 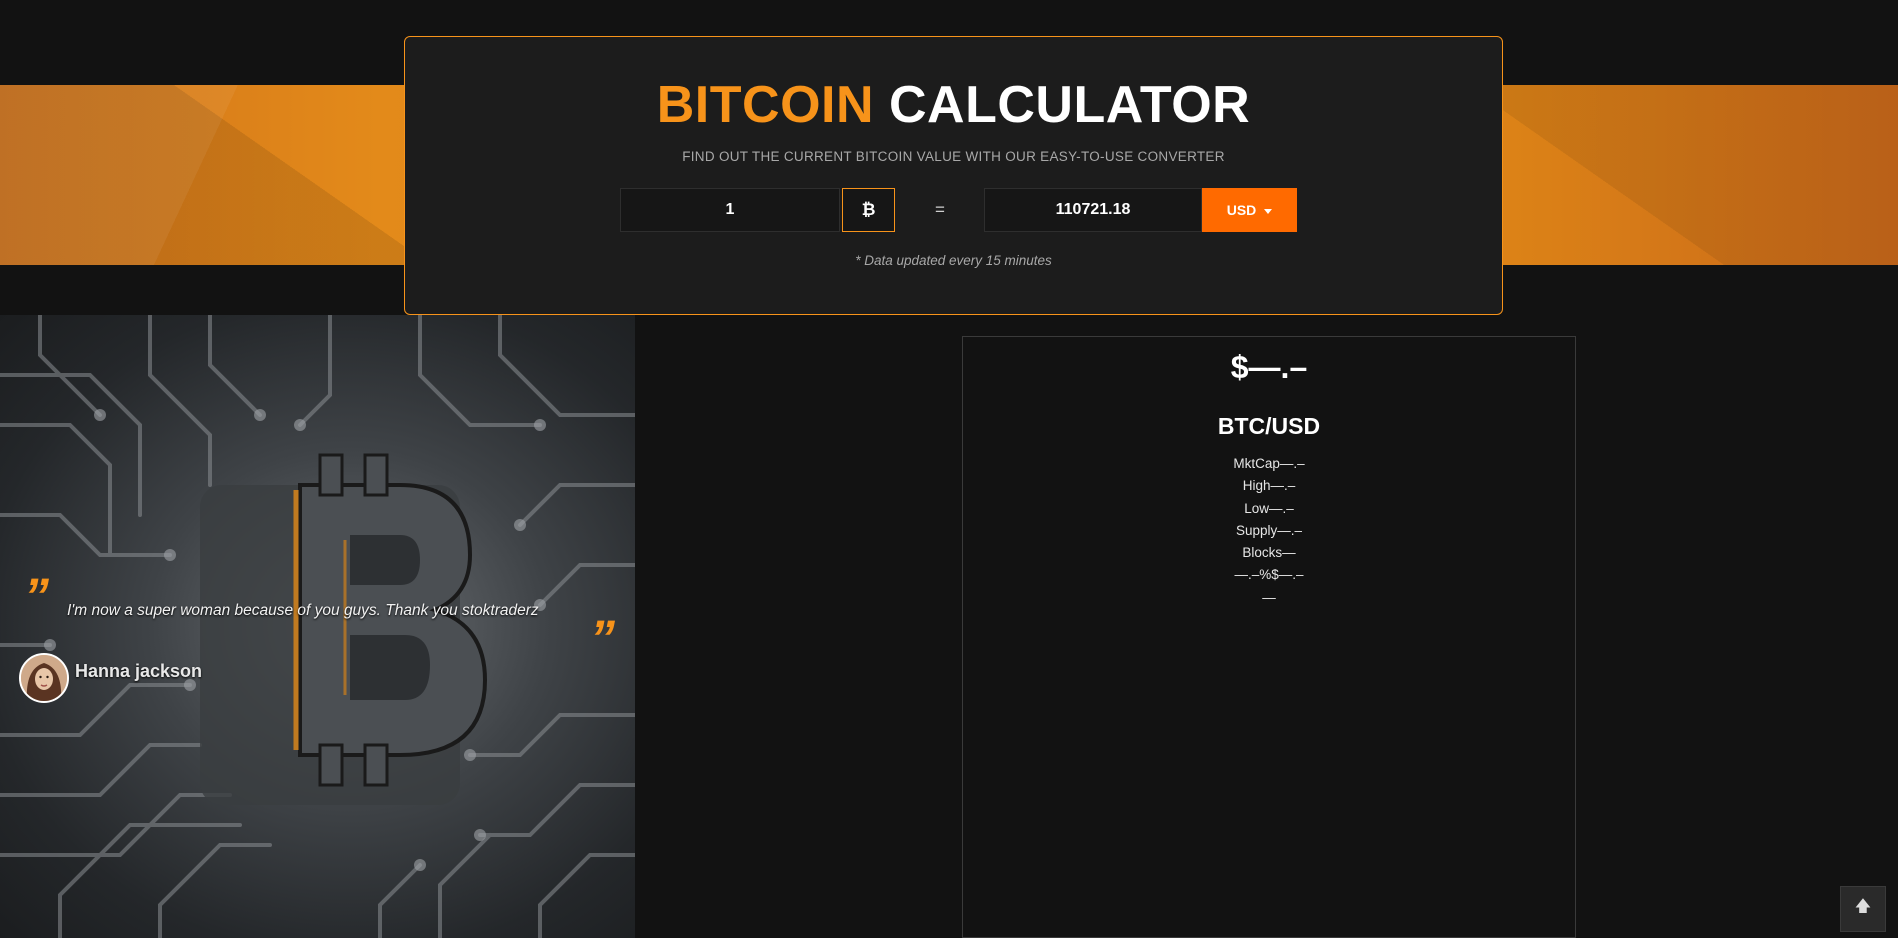 I want to click on stat-supply: Supply—.–, so click(x=1269, y=530).